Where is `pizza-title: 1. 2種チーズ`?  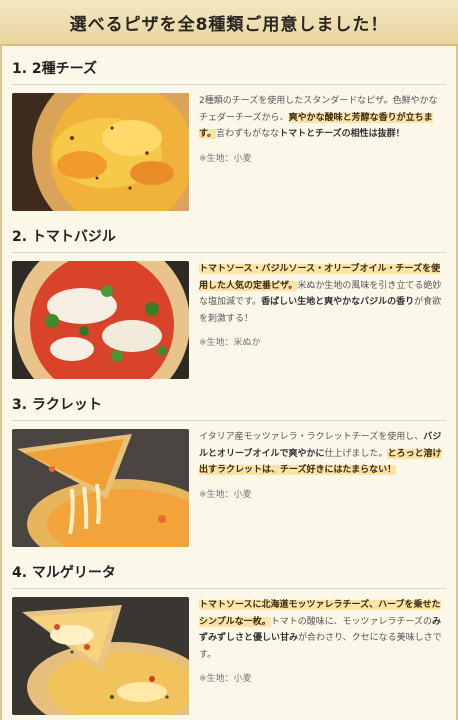 pizza-title: 1. 2種チーズ is located at coordinates (229, 71).